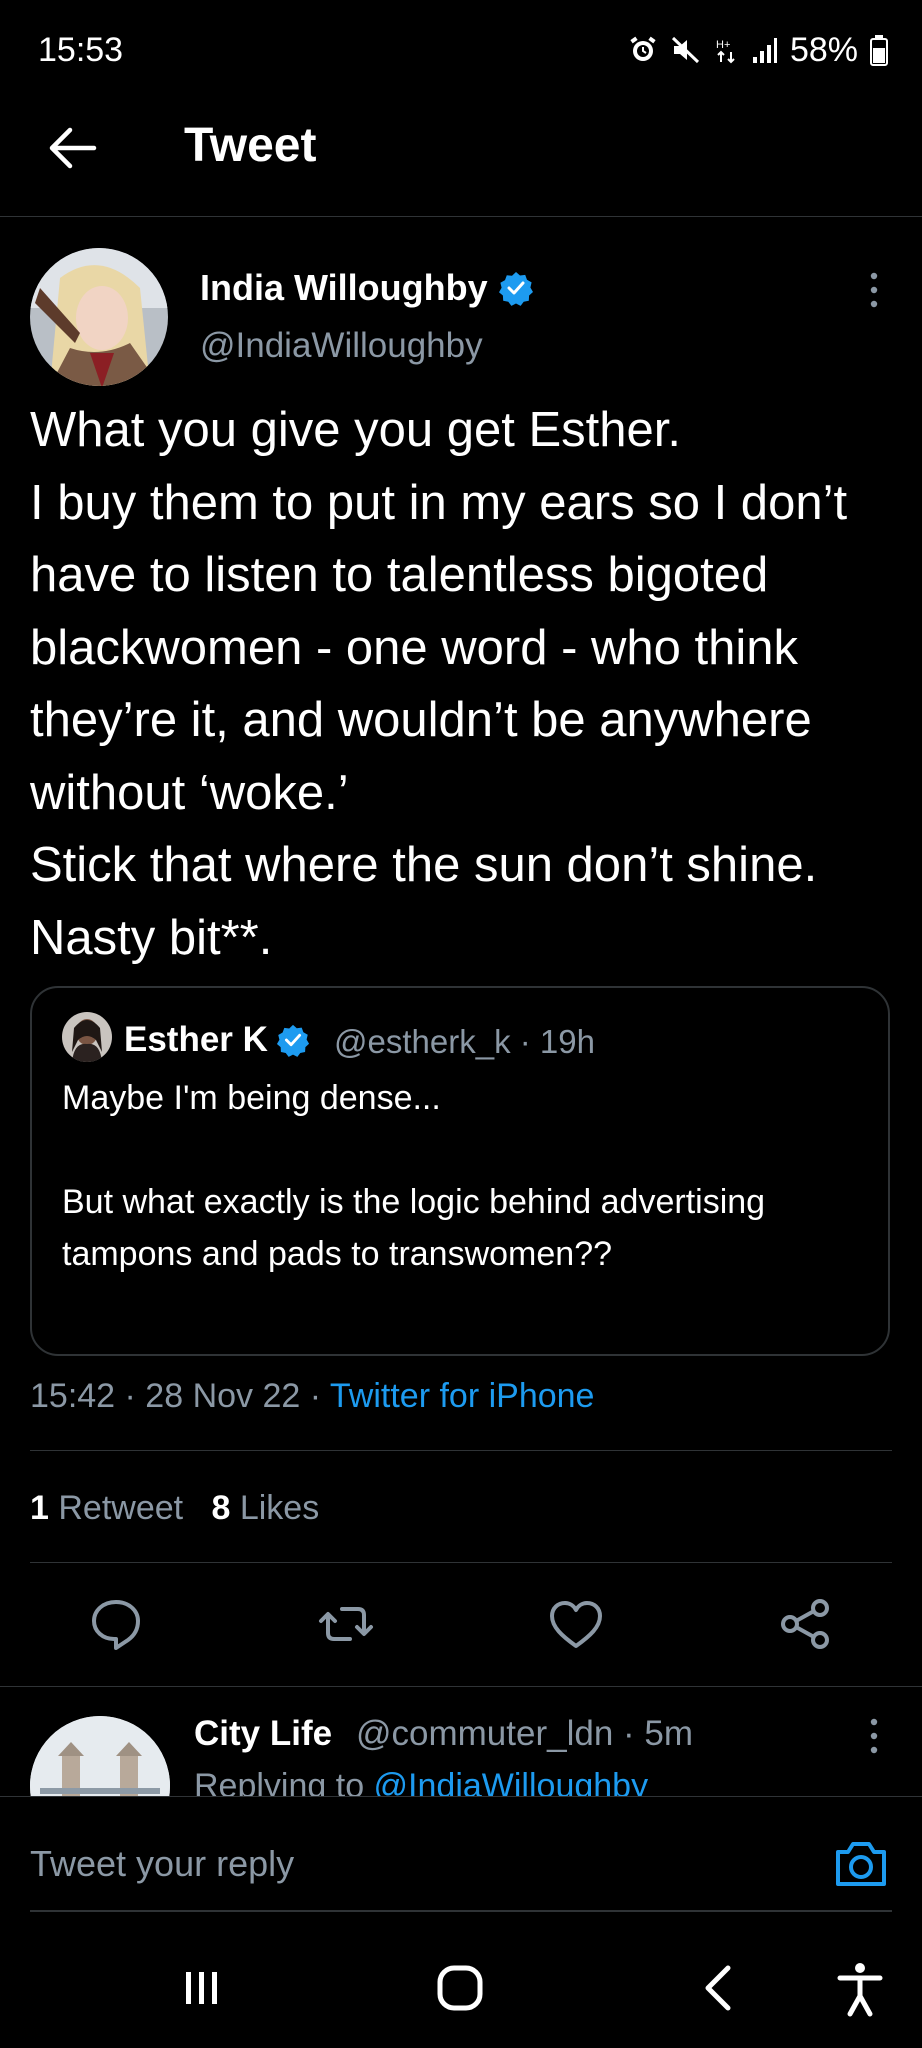 The height and width of the screenshot is (2048, 922). I want to click on retweet-button, so click(346, 1624).